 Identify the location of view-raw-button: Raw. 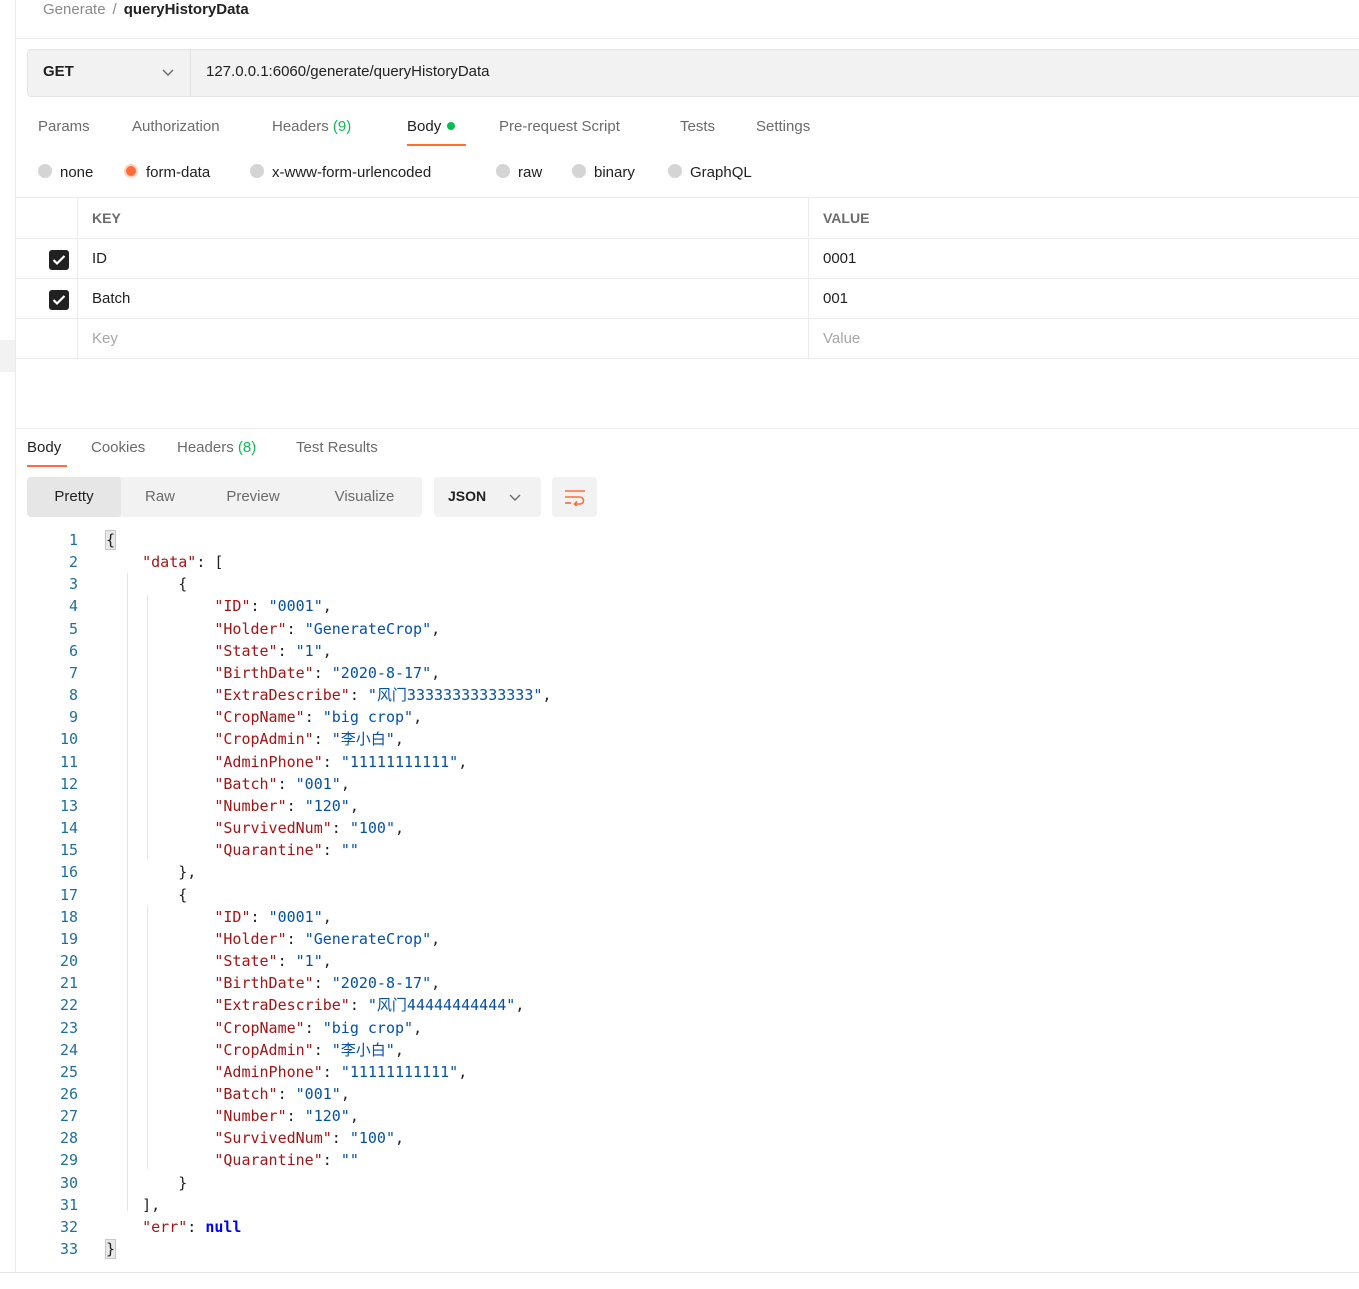
(160, 497).